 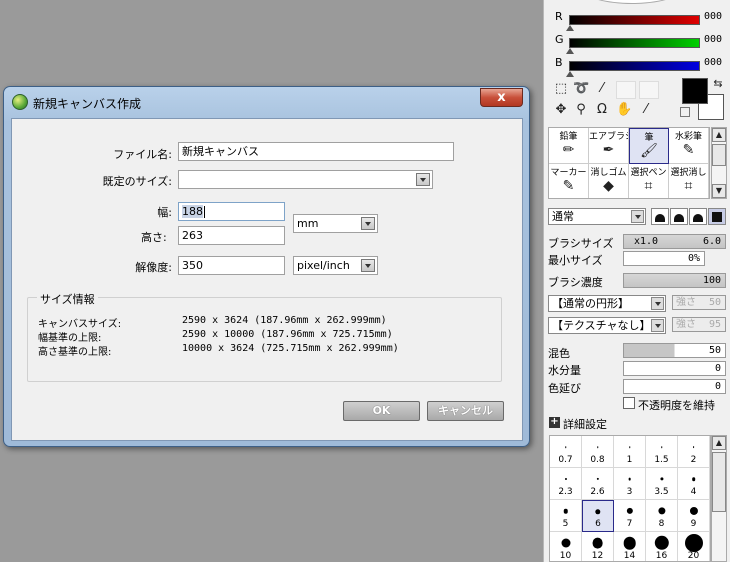 I want to click on detail-settings-label: 詳細設定, so click(x=585, y=424).